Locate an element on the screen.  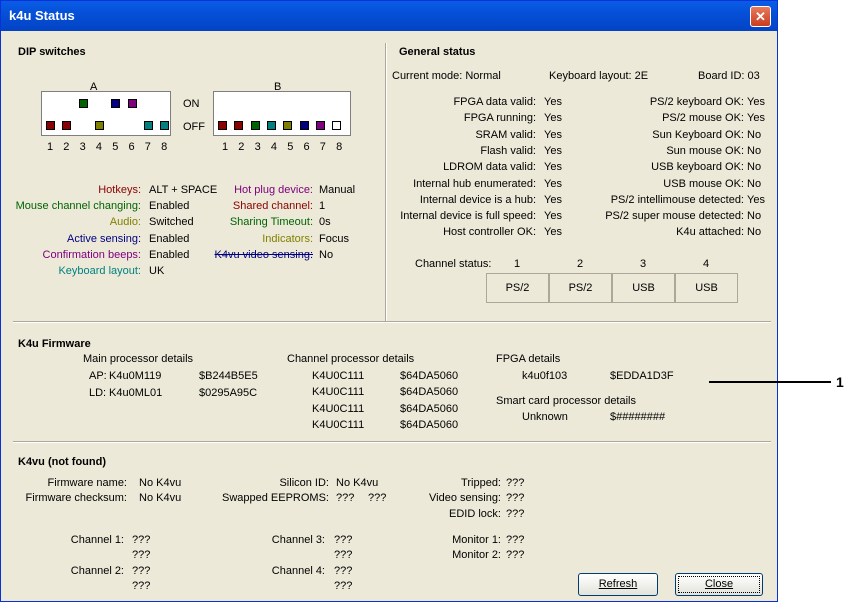
indicators-value: Focus is located at coordinates (334, 239).